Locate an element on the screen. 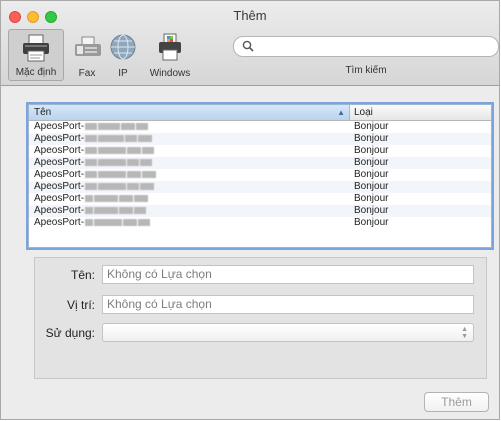  table-header: Tên ▲ Loại is located at coordinates (260, 113).